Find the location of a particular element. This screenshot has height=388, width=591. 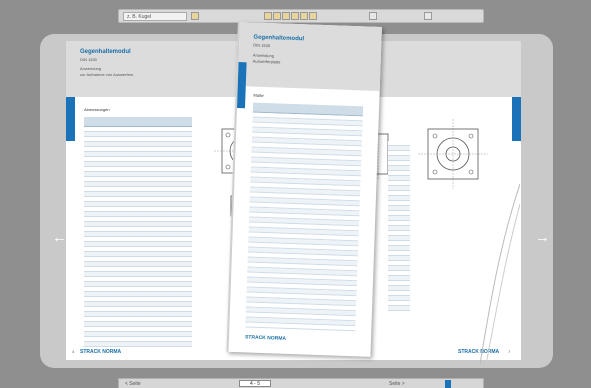

right-page-tab is located at coordinates (516, 119).